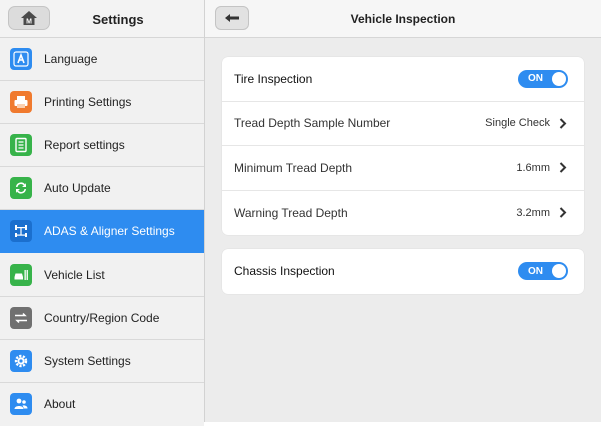 This screenshot has height=426, width=601. What do you see at coordinates (60, 404) in the screenshot?
I see `sidebar-item-label: About` at bounding box center [60, 404].